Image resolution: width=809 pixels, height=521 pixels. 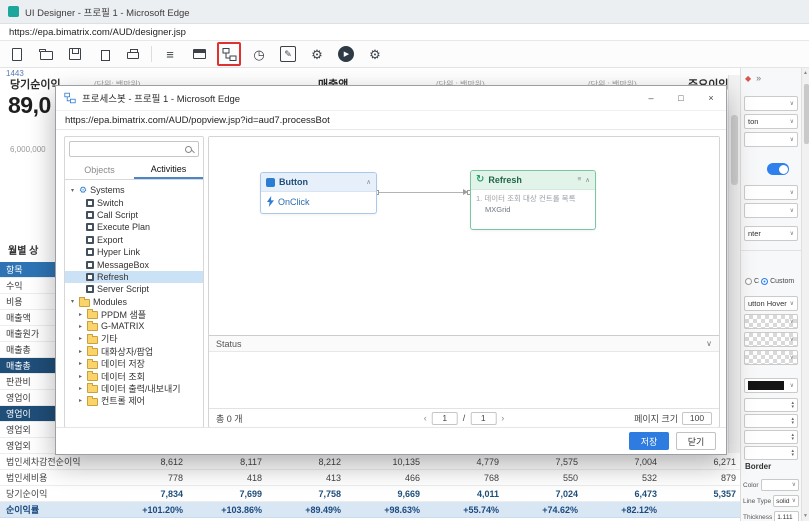 What do you see at coordinates (579, 180) in the screenshot?
I see `node-menu-icon: ≡` at bounding box center [579, 180].